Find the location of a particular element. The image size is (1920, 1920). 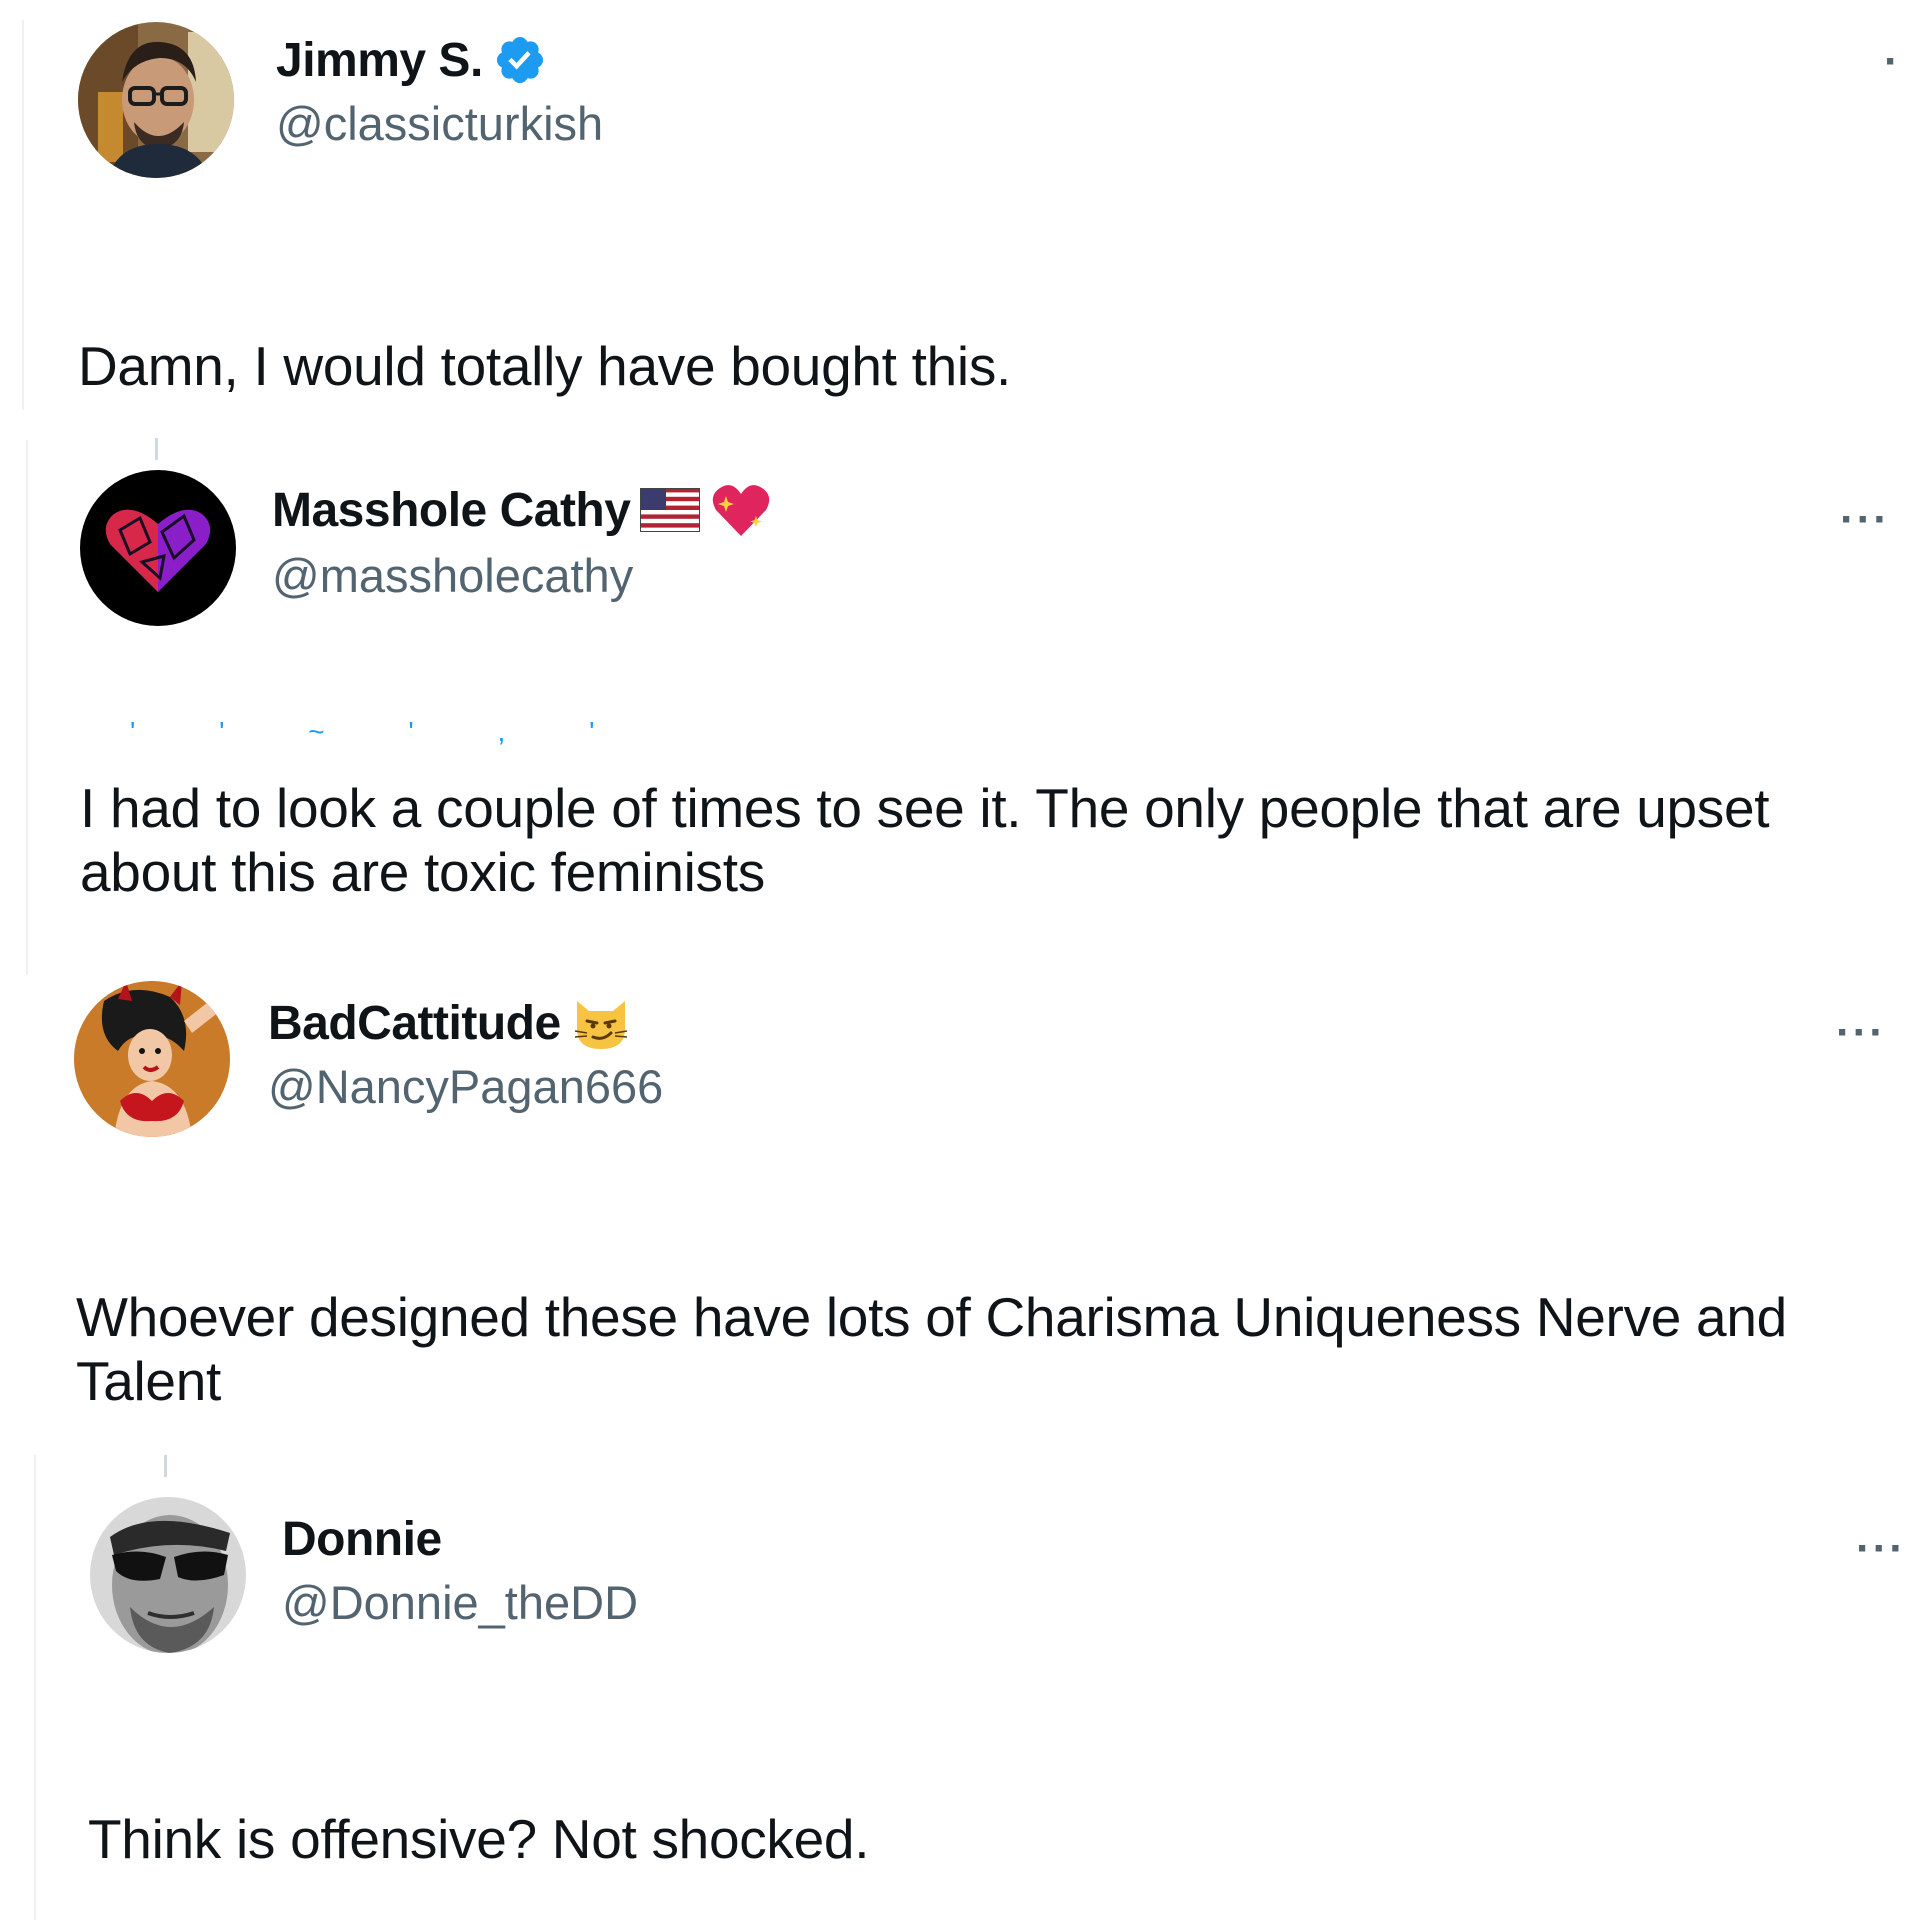

author-row: Donnie is located at coordinates (362, 1539).